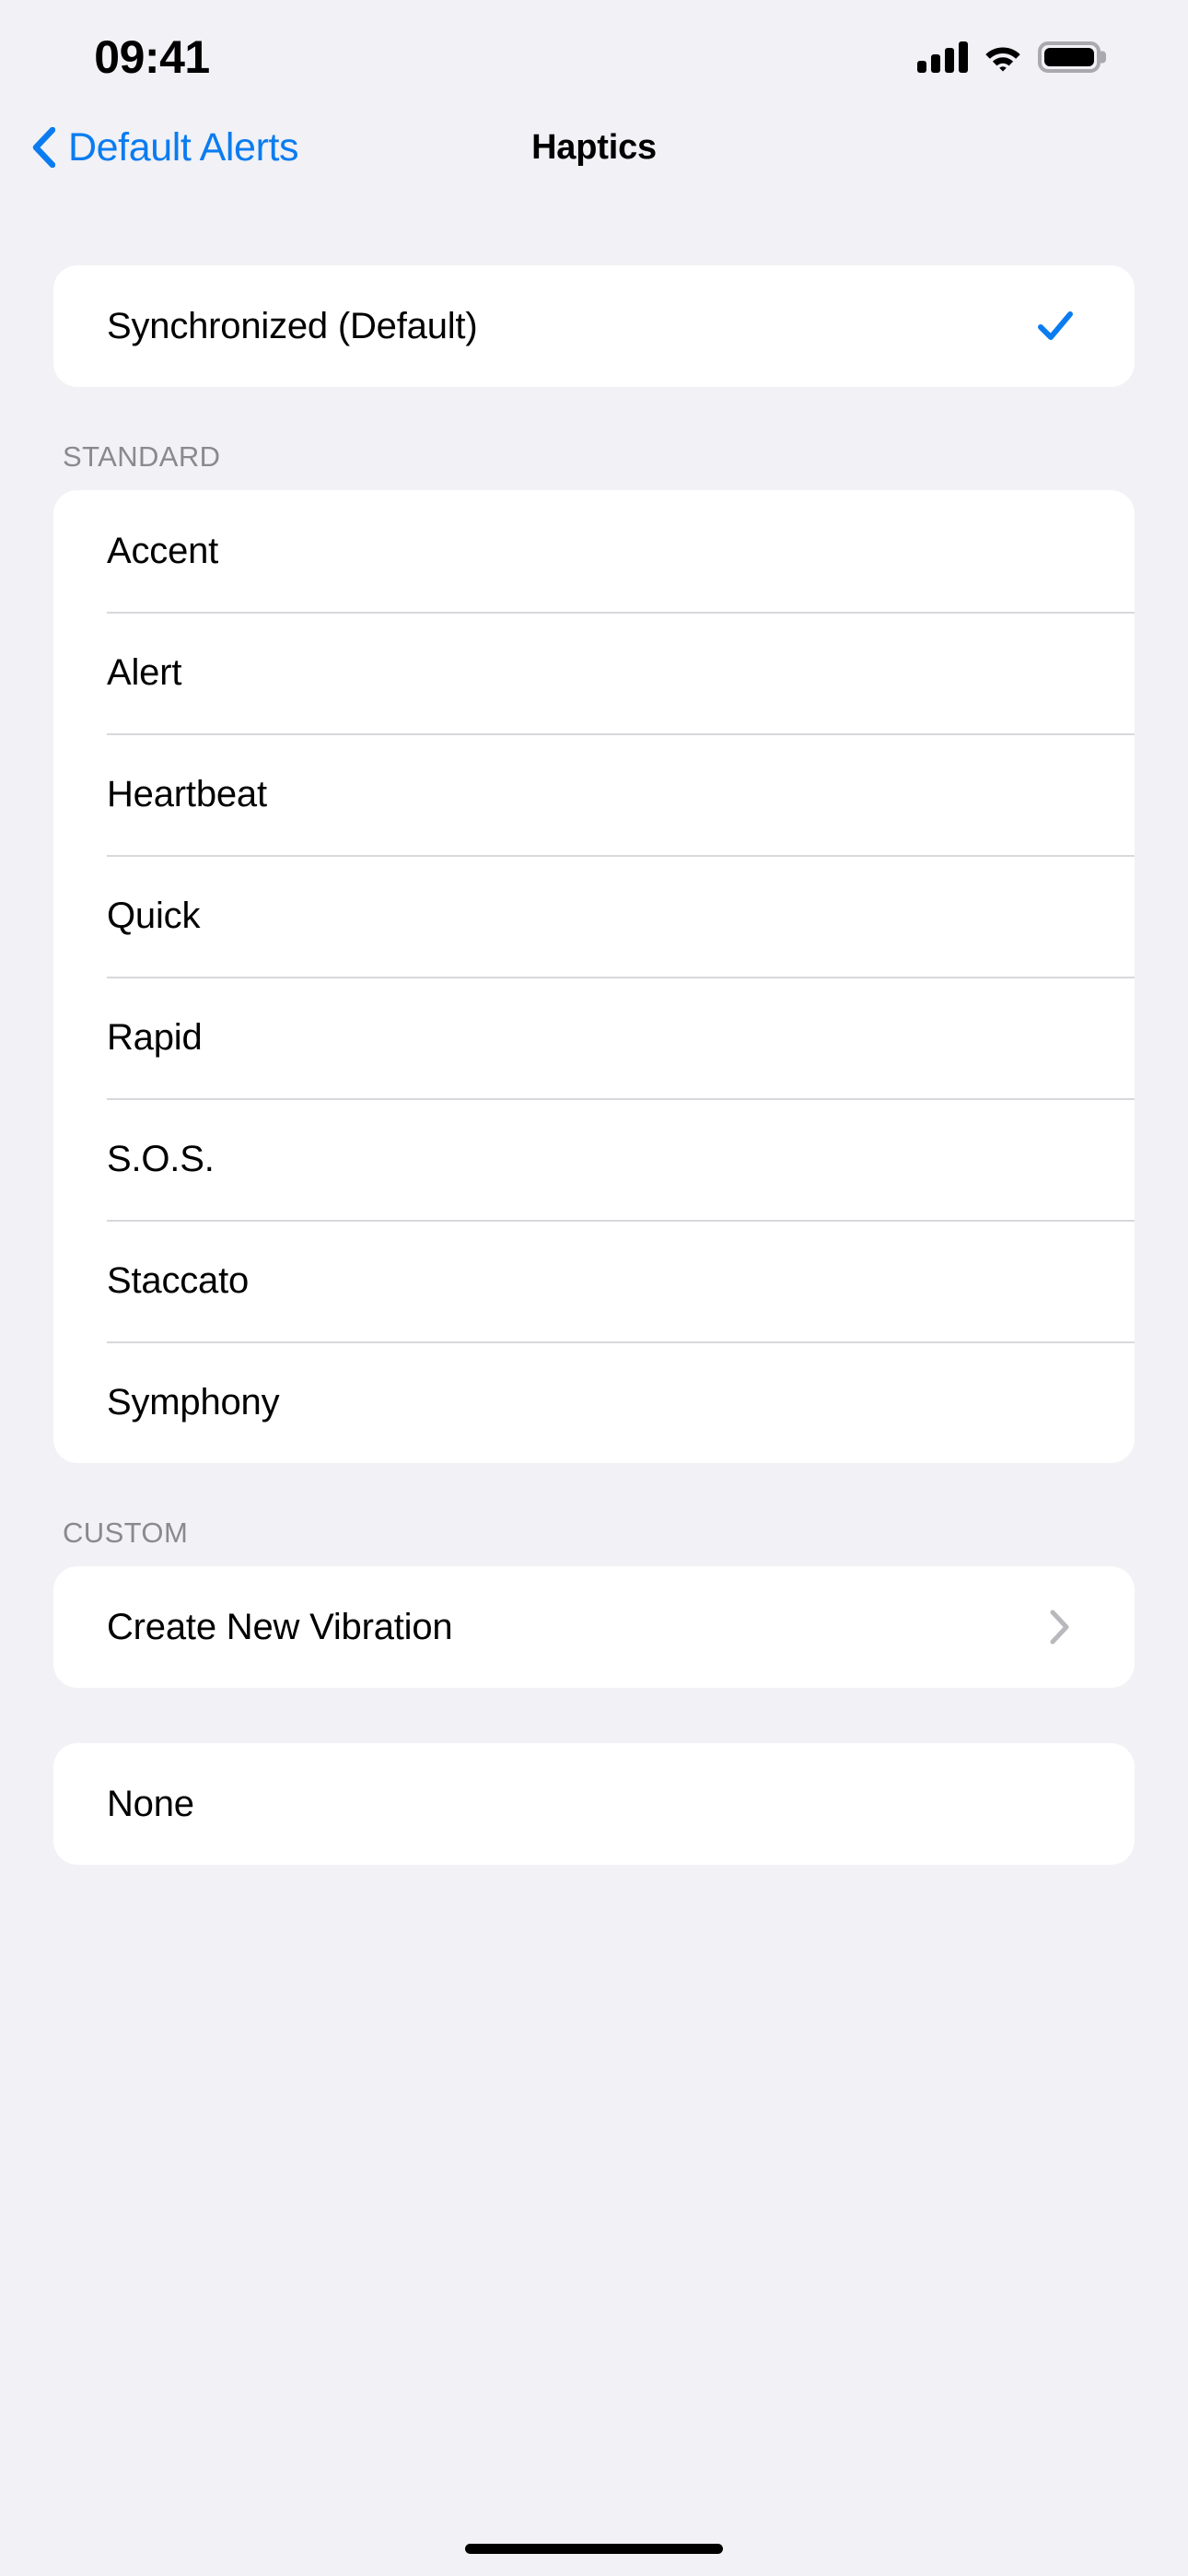  I want to click on list-item-accent: Accent, so click(594, 551).